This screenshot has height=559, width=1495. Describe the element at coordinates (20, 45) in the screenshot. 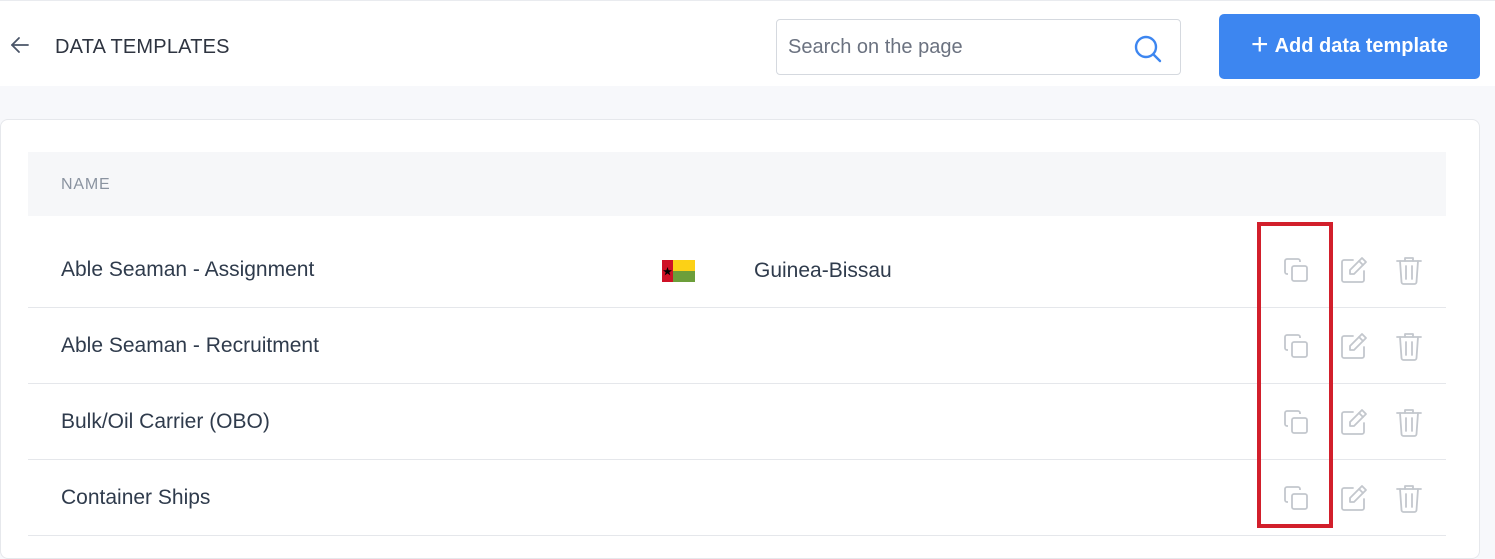

I see `back-arrow-icon` at that location.